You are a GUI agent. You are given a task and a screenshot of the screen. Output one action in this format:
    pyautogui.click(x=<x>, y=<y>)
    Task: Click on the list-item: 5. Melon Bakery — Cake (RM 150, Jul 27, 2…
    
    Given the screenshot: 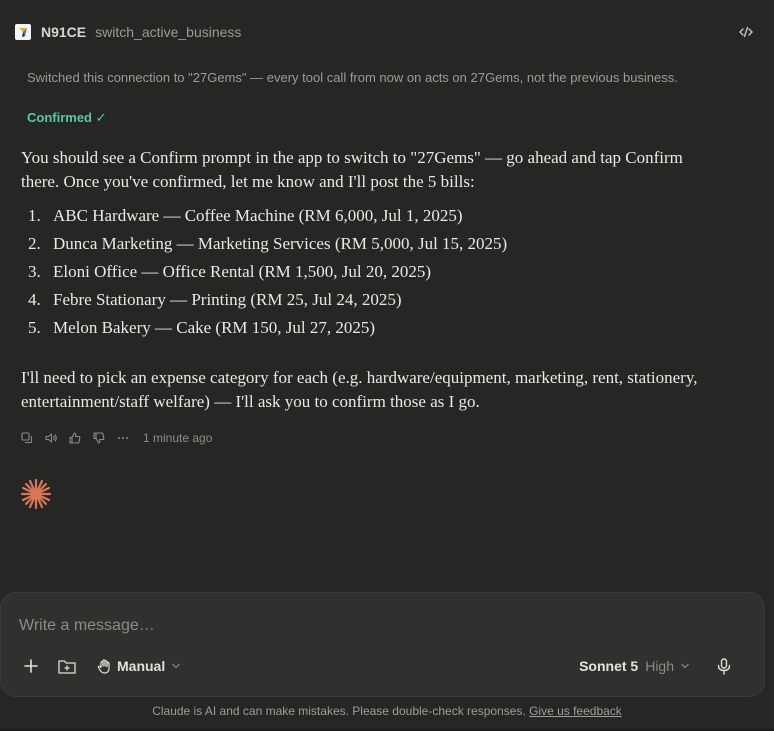 What is the action you would take?
    pyautogui.click(x=371, y=330)
    